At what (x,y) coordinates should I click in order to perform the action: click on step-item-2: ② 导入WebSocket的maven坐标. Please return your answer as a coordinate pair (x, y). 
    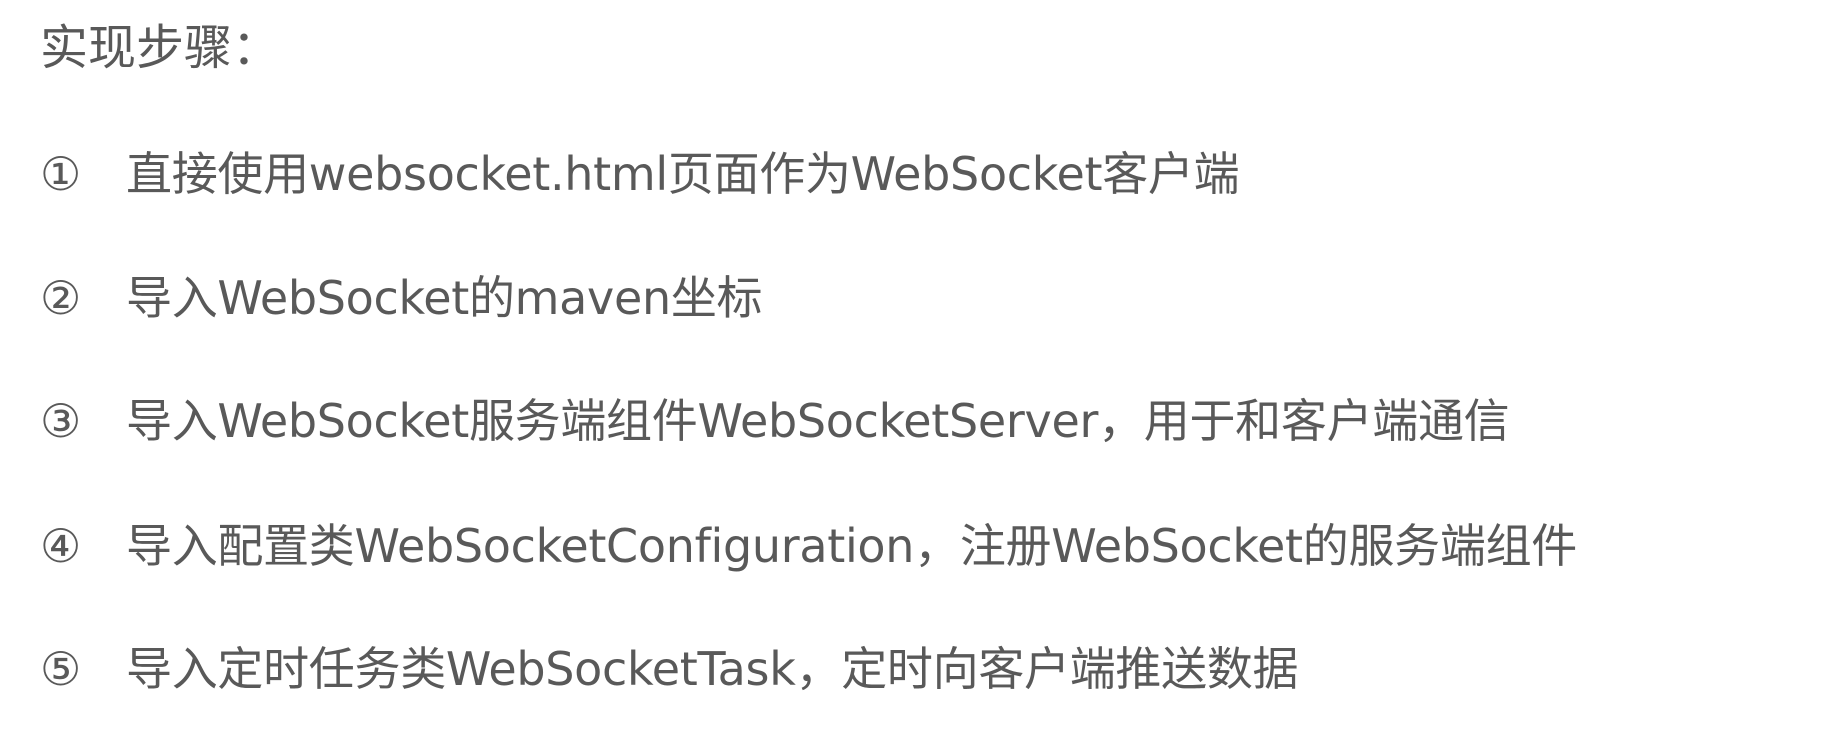
    Looking at the image, I should click on (401, 298).